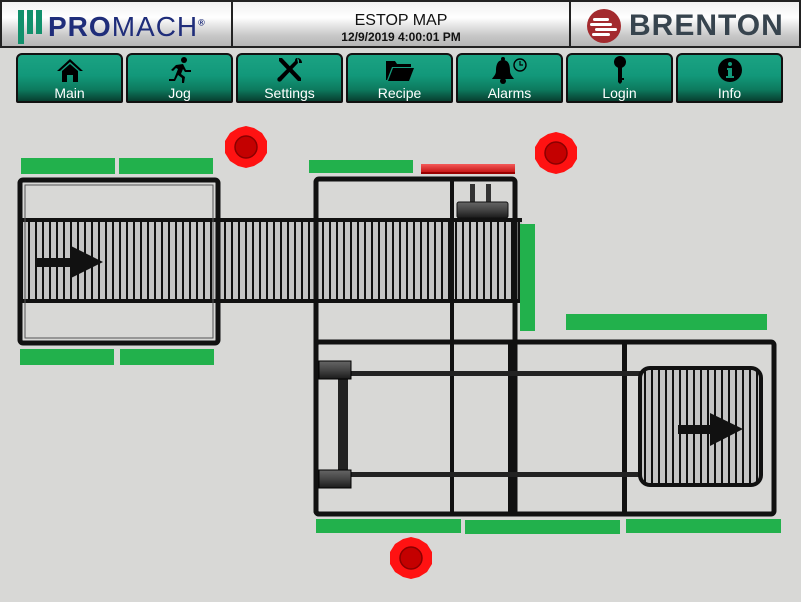 The height and width of the screenshot is (602, 801). Describe the element at coordinates (480, 424) in the screenshot. I see `transfer-rails` at that location.